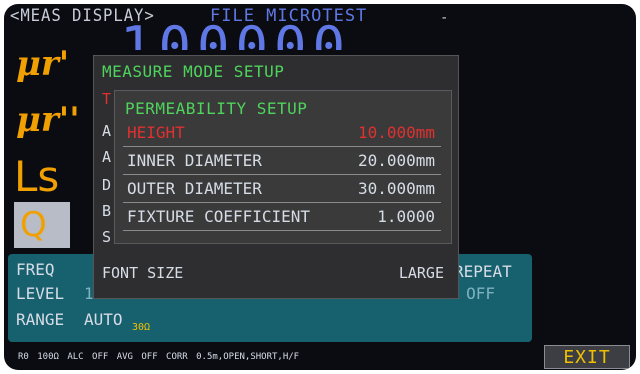 The image size is (640, 374). I want to click on dialog-title: PERMEABILITY SETUP, so click(216, 108).